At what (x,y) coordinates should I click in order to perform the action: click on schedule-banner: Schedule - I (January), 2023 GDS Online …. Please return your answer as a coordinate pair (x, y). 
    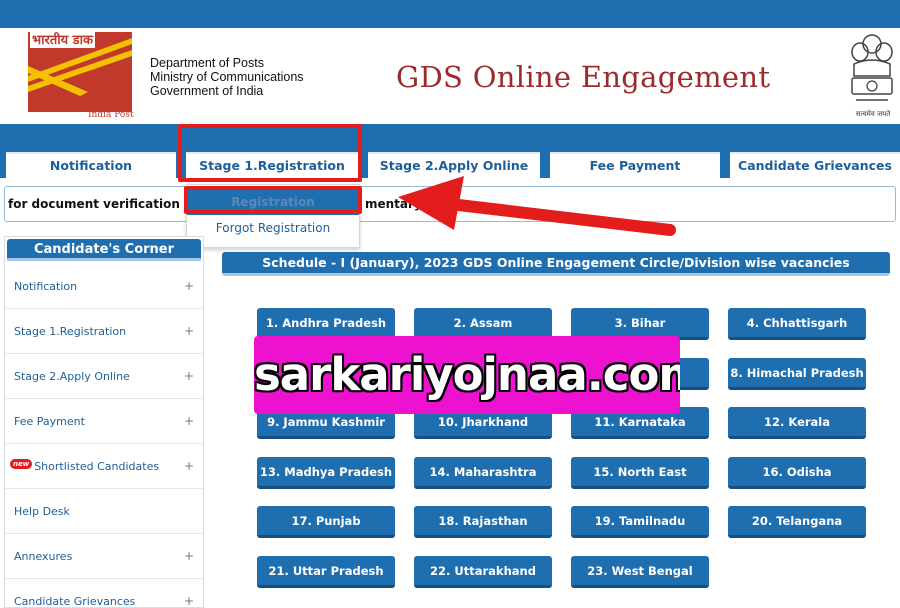
    Looking at the image, I should click on (556, 264).